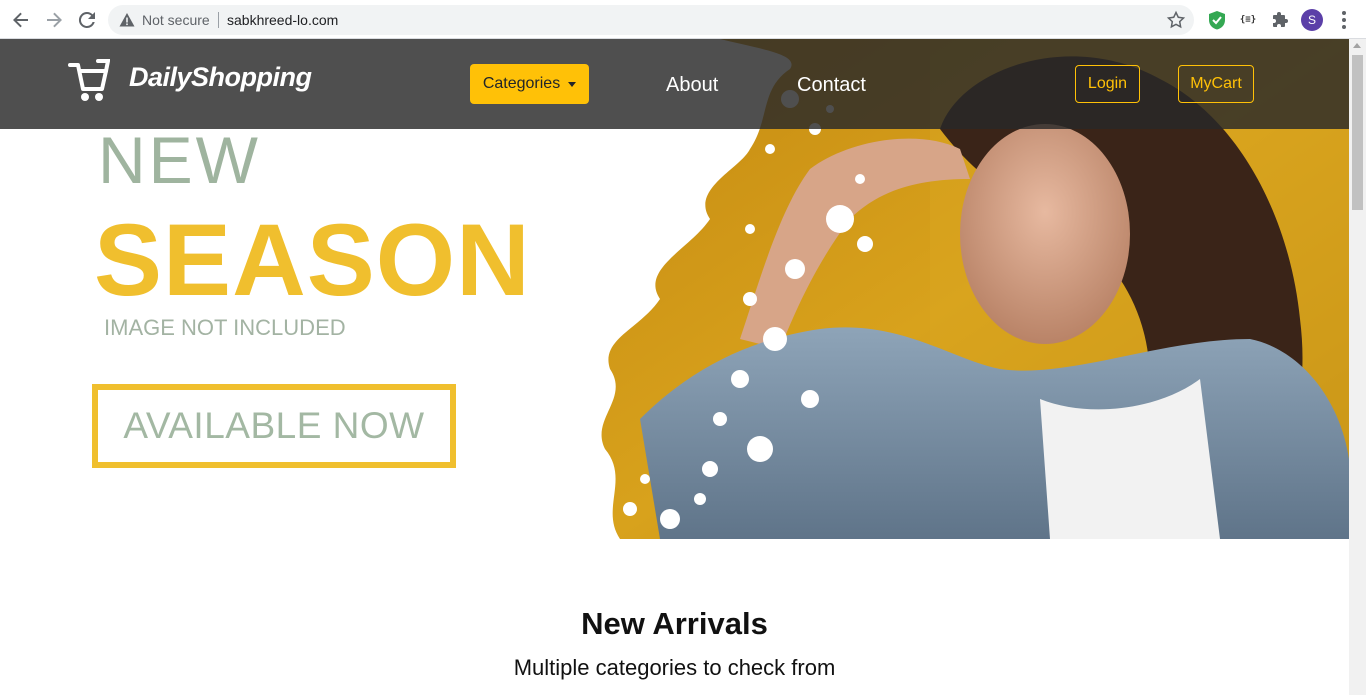 This screenshot has height=695, width=1366. I want to click on section-title: New Arrivals, so click(674, 623).